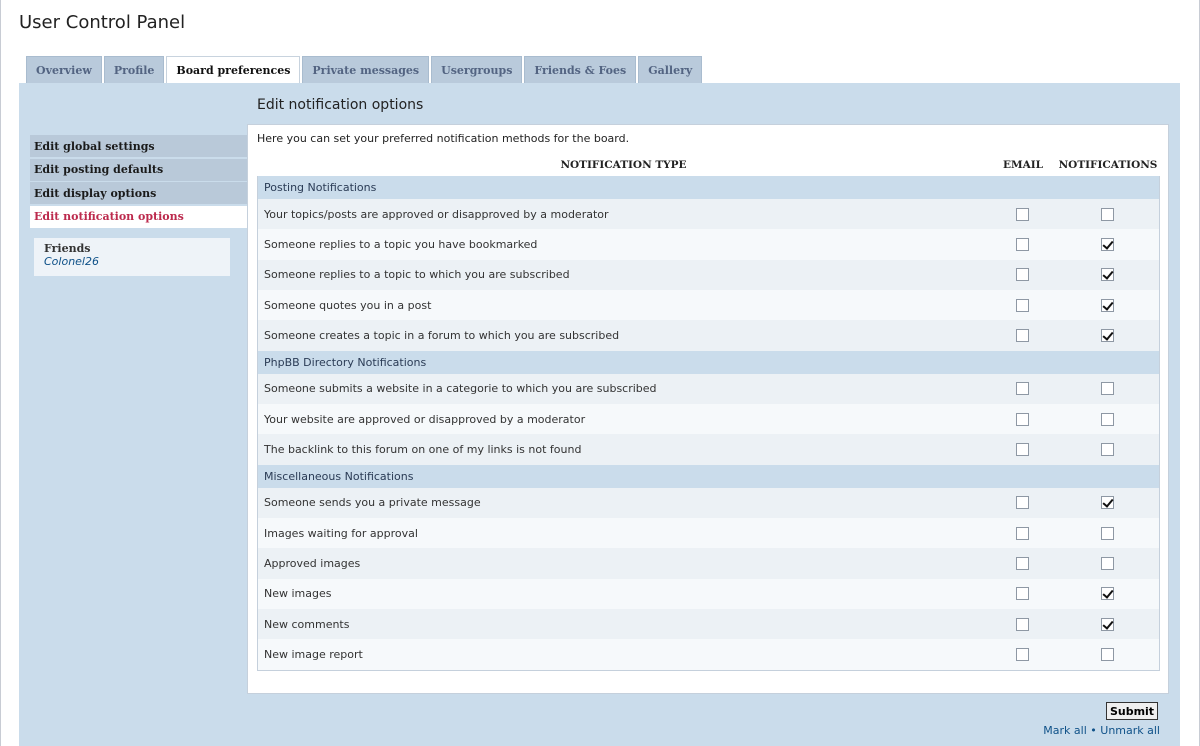  What do you see at coordinates (708, 362) in the screenshot?
I see `group-header: PhpBB Directory Notifications` at bounding box center [708, 362].